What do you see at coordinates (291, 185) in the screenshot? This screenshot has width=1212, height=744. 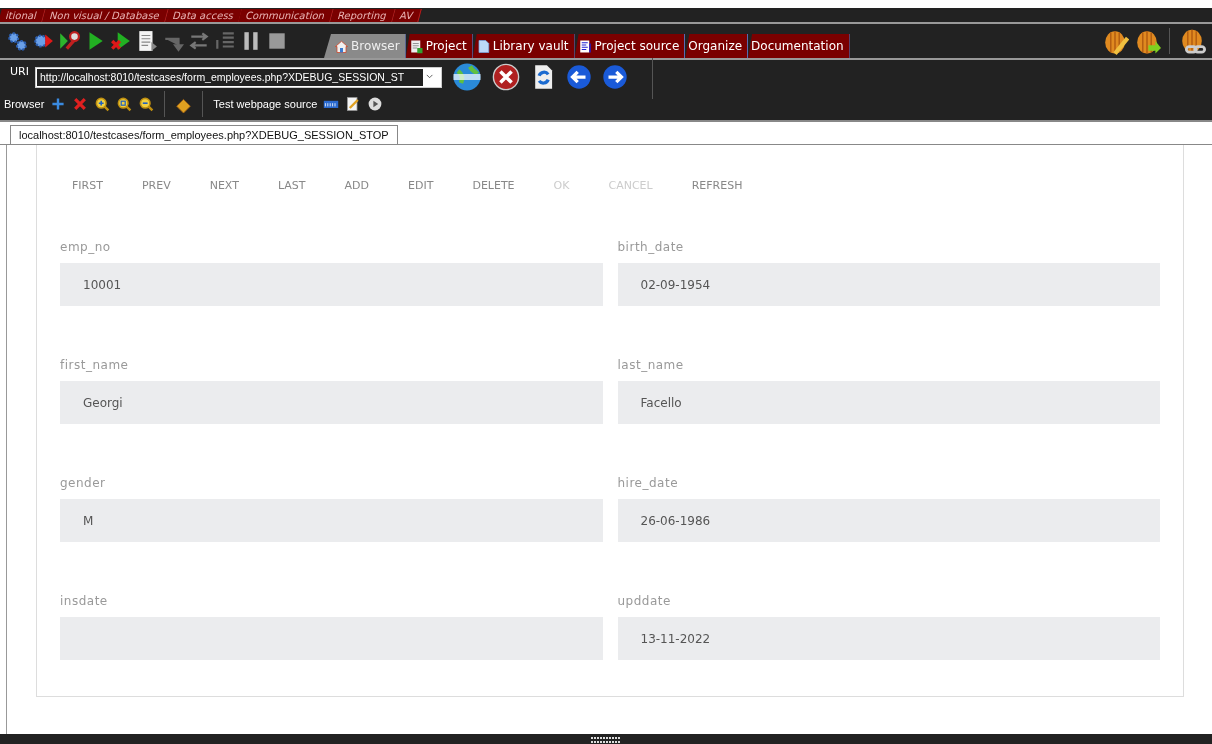 I see `nav-button: LAST` at bounding box center [291, 185].